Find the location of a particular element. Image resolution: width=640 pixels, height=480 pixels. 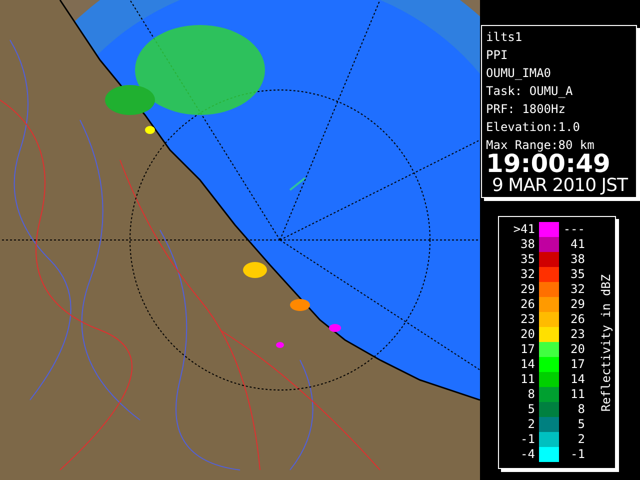

info-text: Task: OUMU_A is located at coordinates (530, 91).